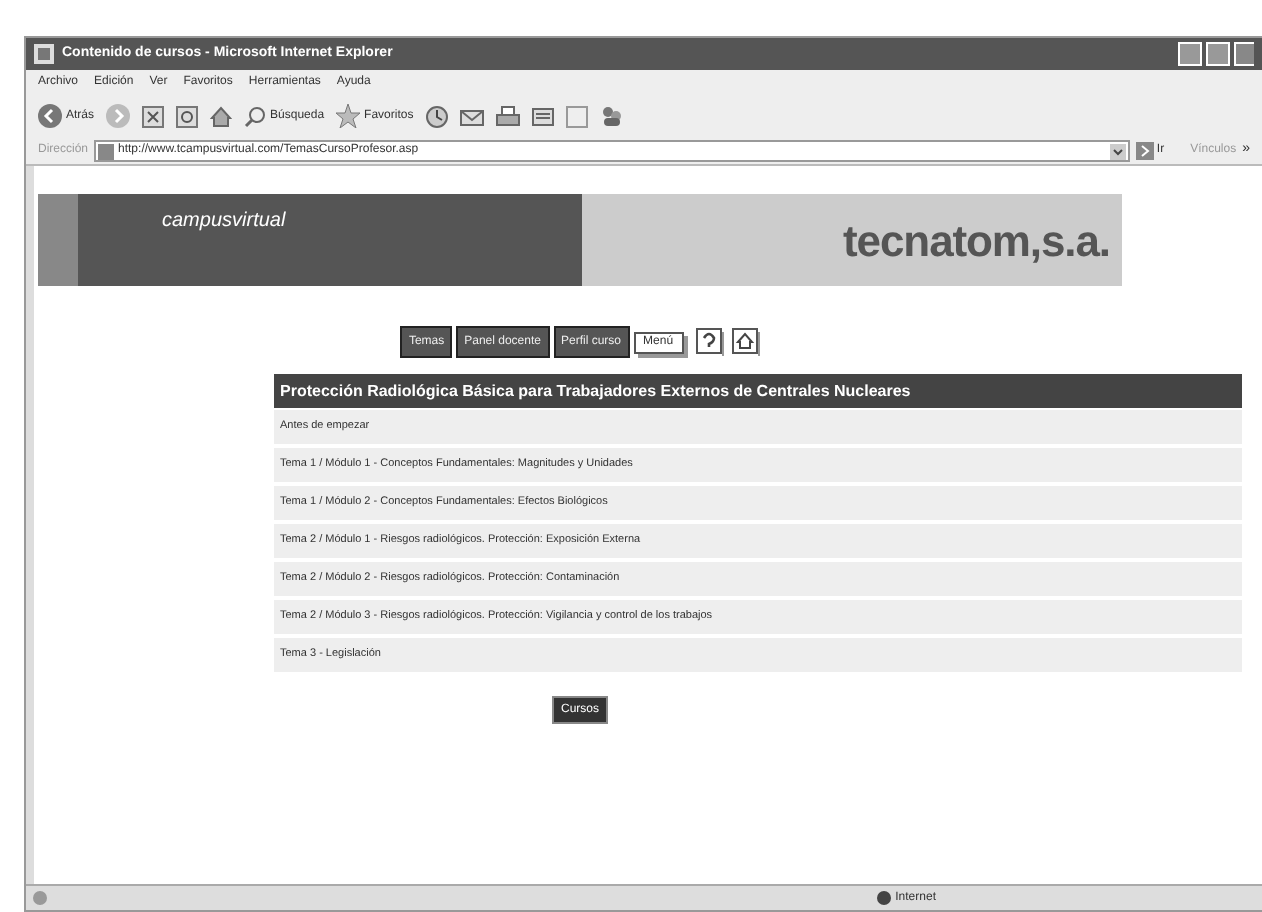  Describe the element at coordinates (758, 391) in the screenshot. I see `course-title: Protección Radiológica Básica para Trabajadores Externos de Centrales Nucleares` at that location.